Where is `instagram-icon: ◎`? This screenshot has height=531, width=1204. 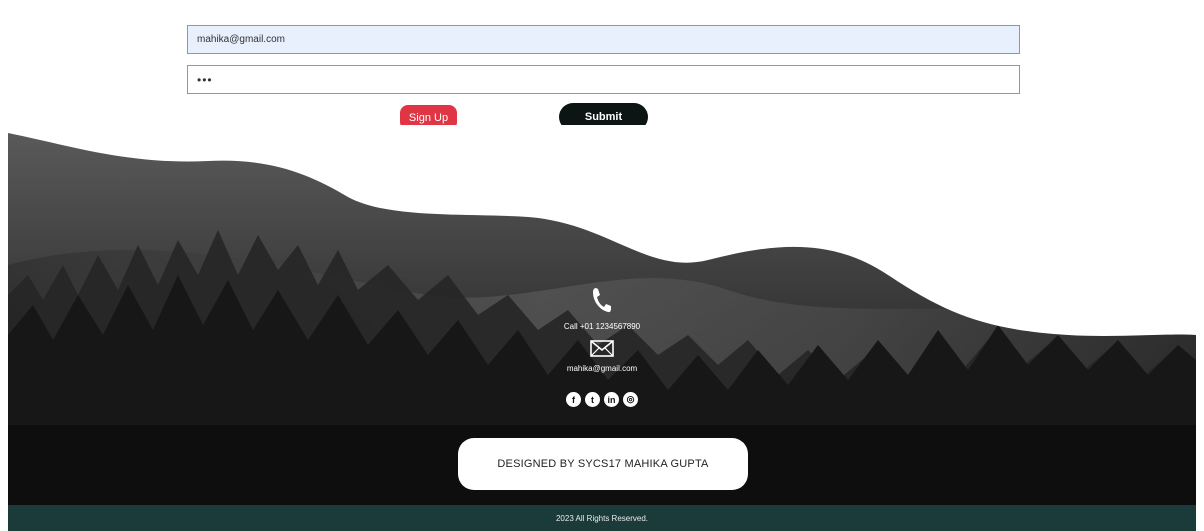
instagram-icon: ◎ is located at coordinates (630, 399).